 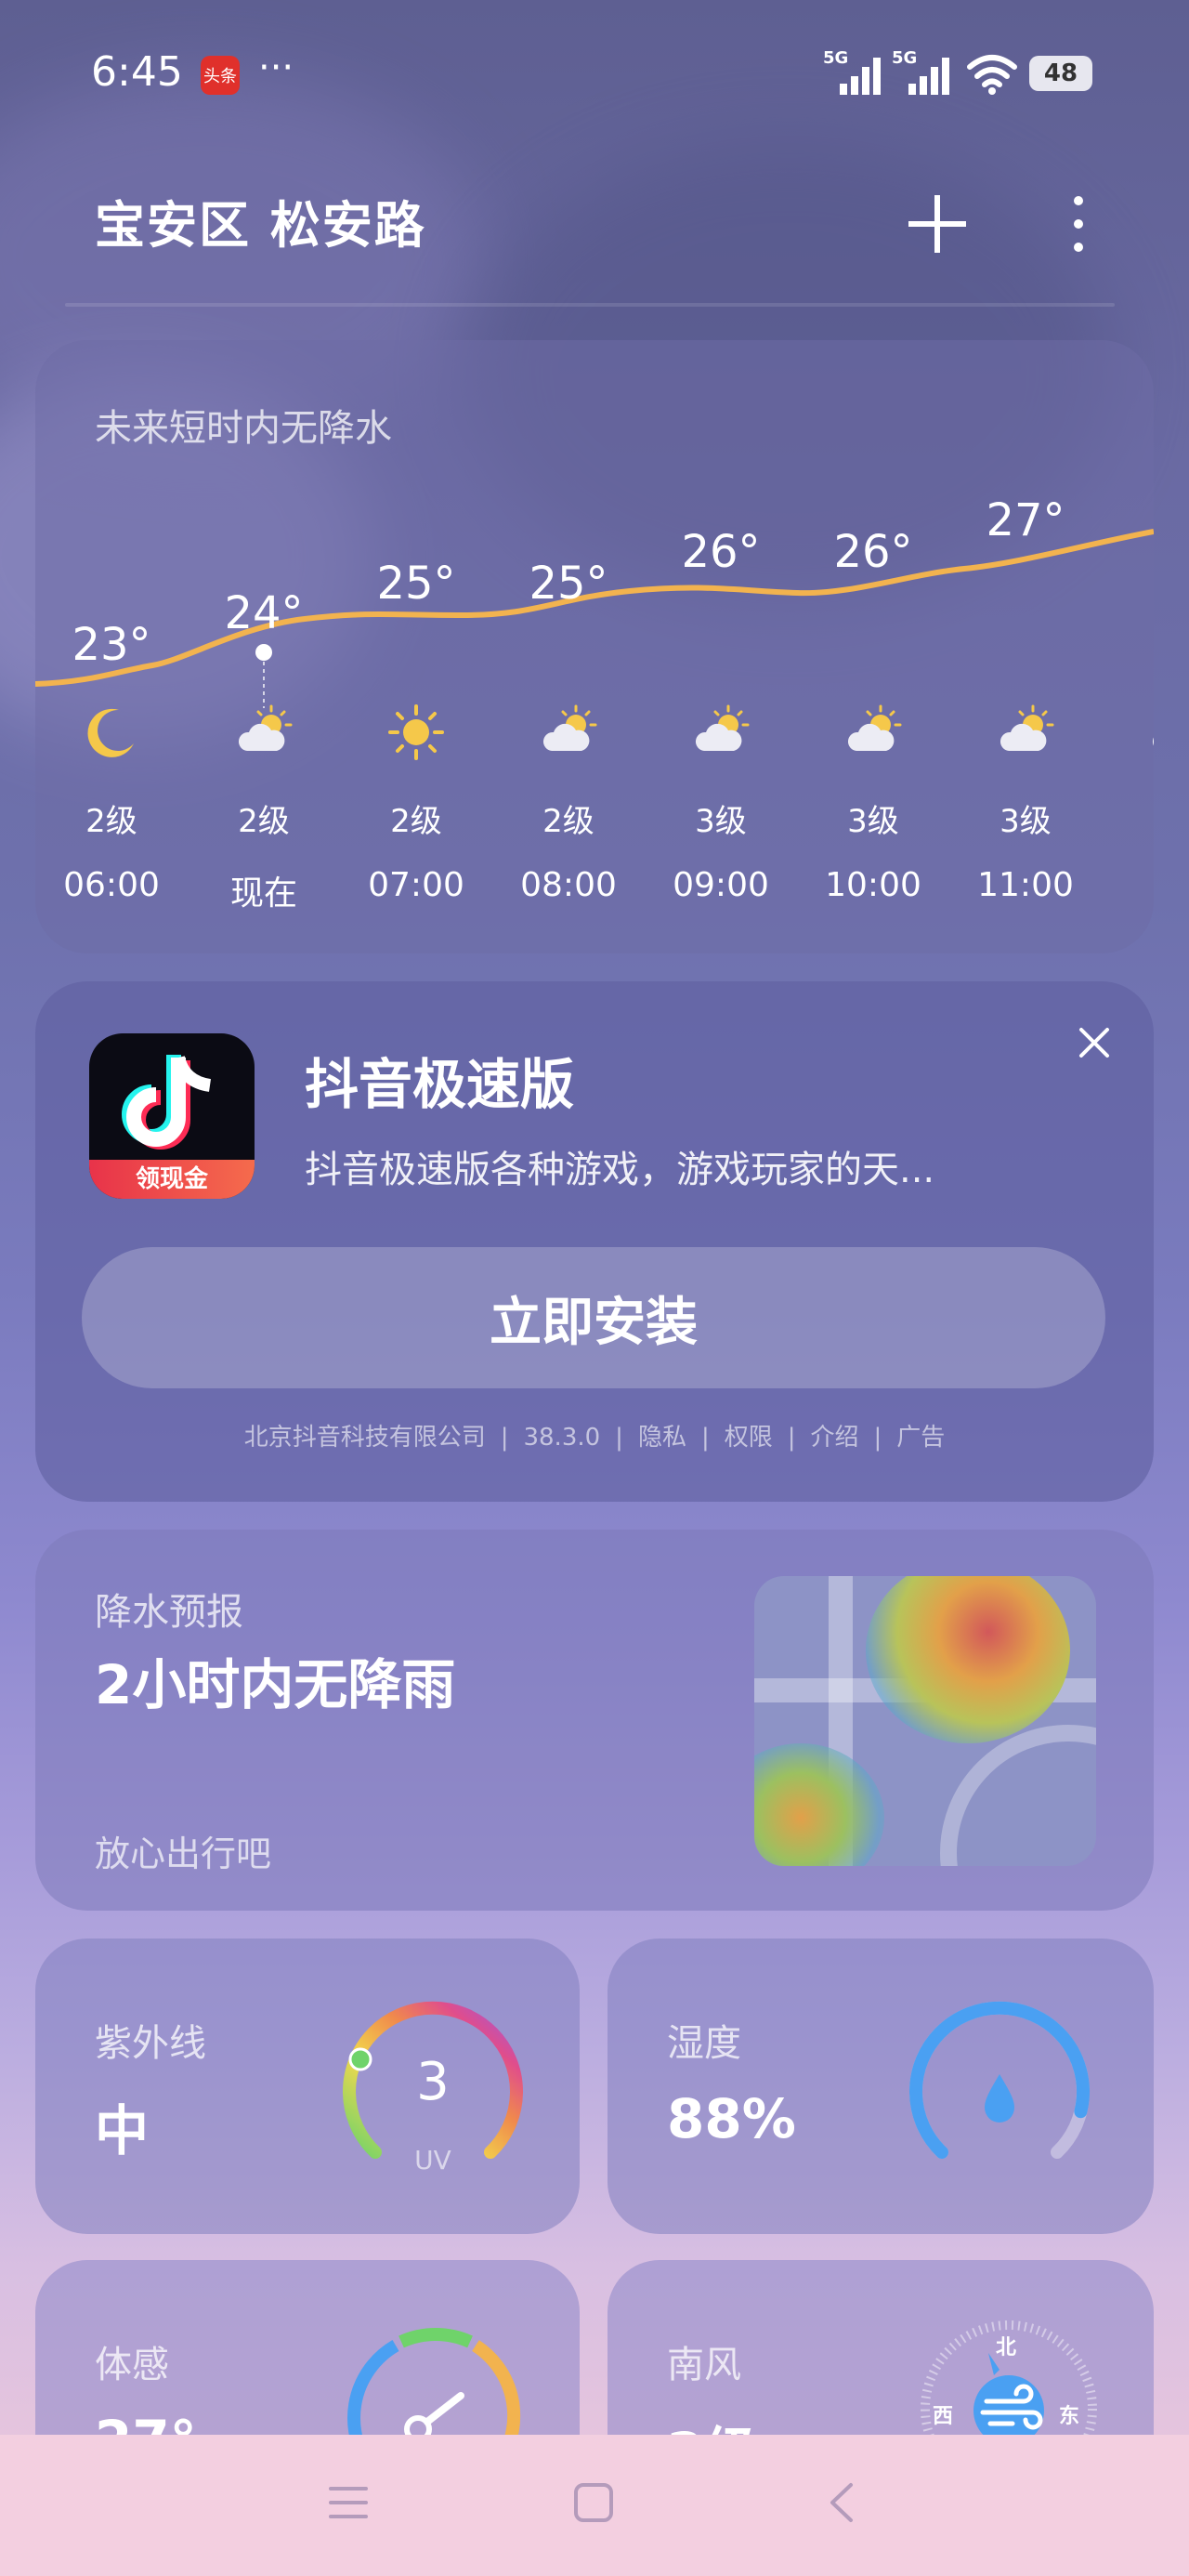 I want to click on battery-icon: 48, so click(x=1060, y=73).